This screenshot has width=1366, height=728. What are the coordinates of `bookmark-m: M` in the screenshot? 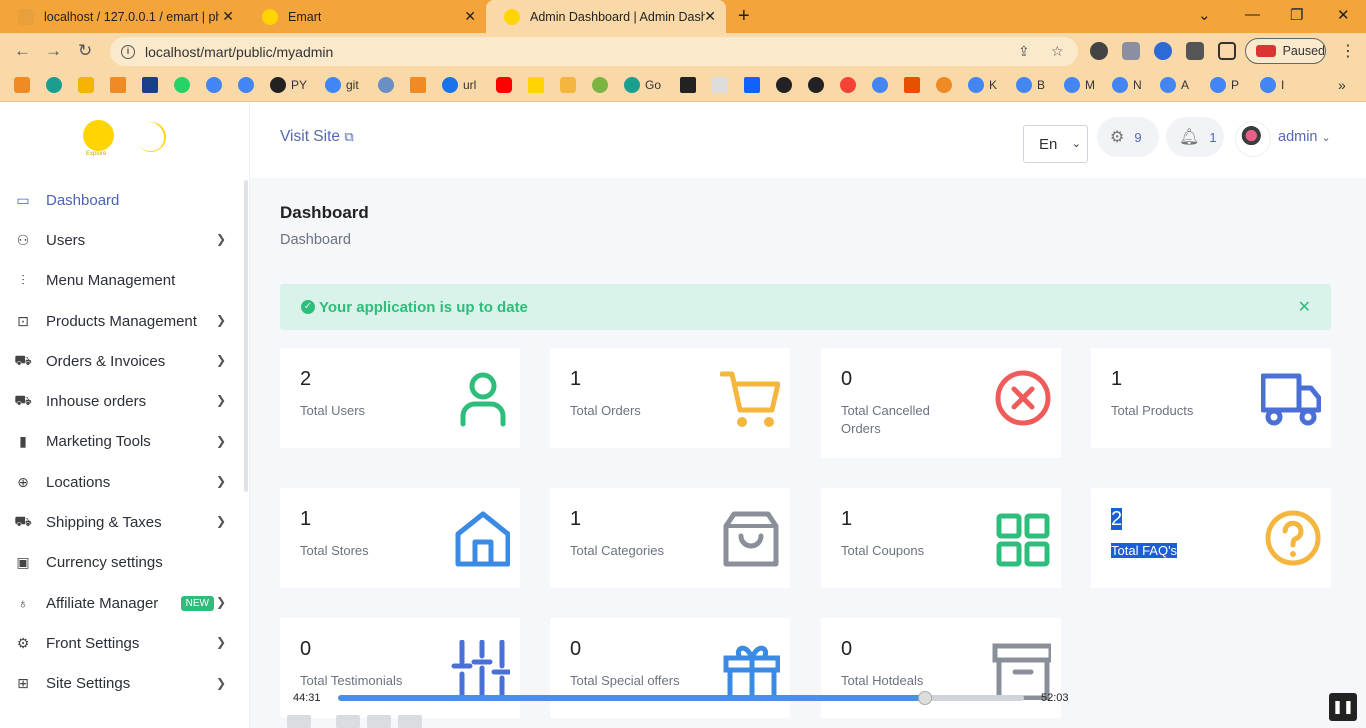 It's located at (1079, 85).